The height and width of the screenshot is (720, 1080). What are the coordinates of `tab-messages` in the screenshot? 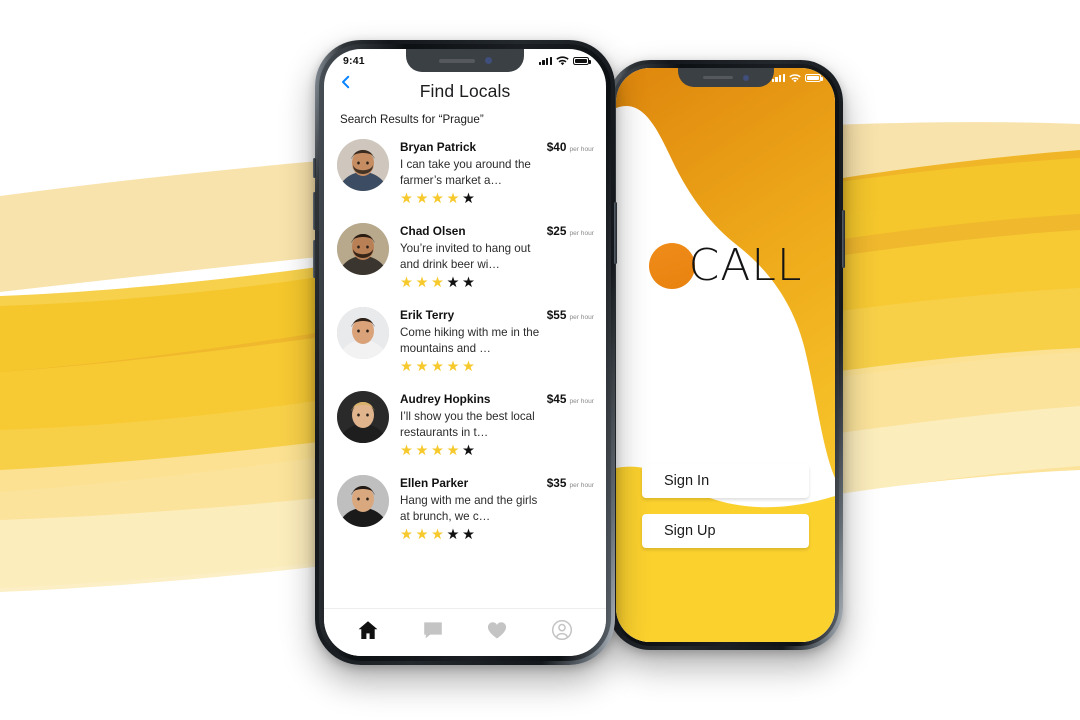 It's located at (433, 630).